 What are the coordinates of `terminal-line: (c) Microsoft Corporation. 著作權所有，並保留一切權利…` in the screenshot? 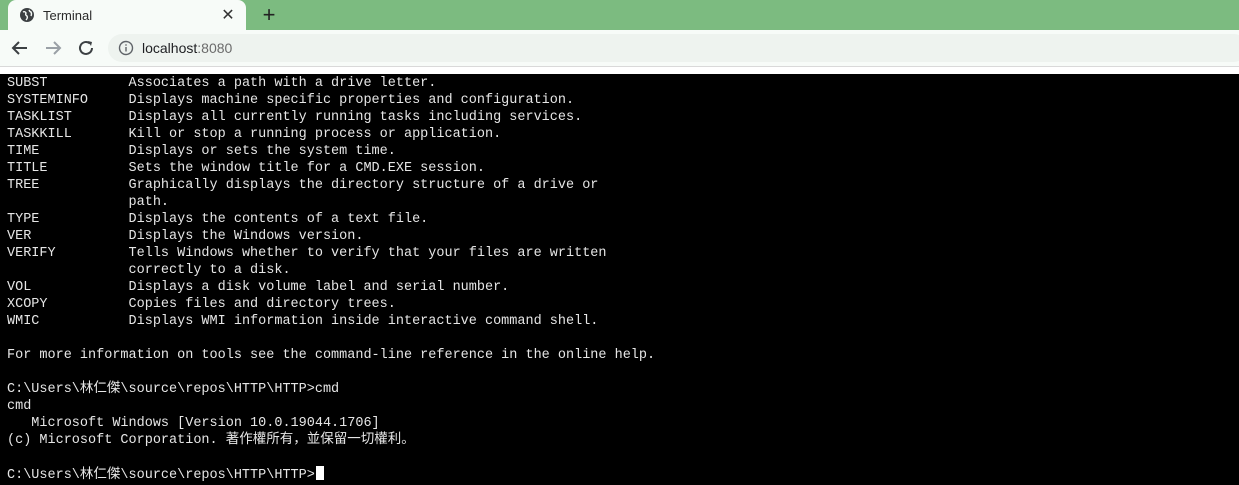 It's located at (211, 440).